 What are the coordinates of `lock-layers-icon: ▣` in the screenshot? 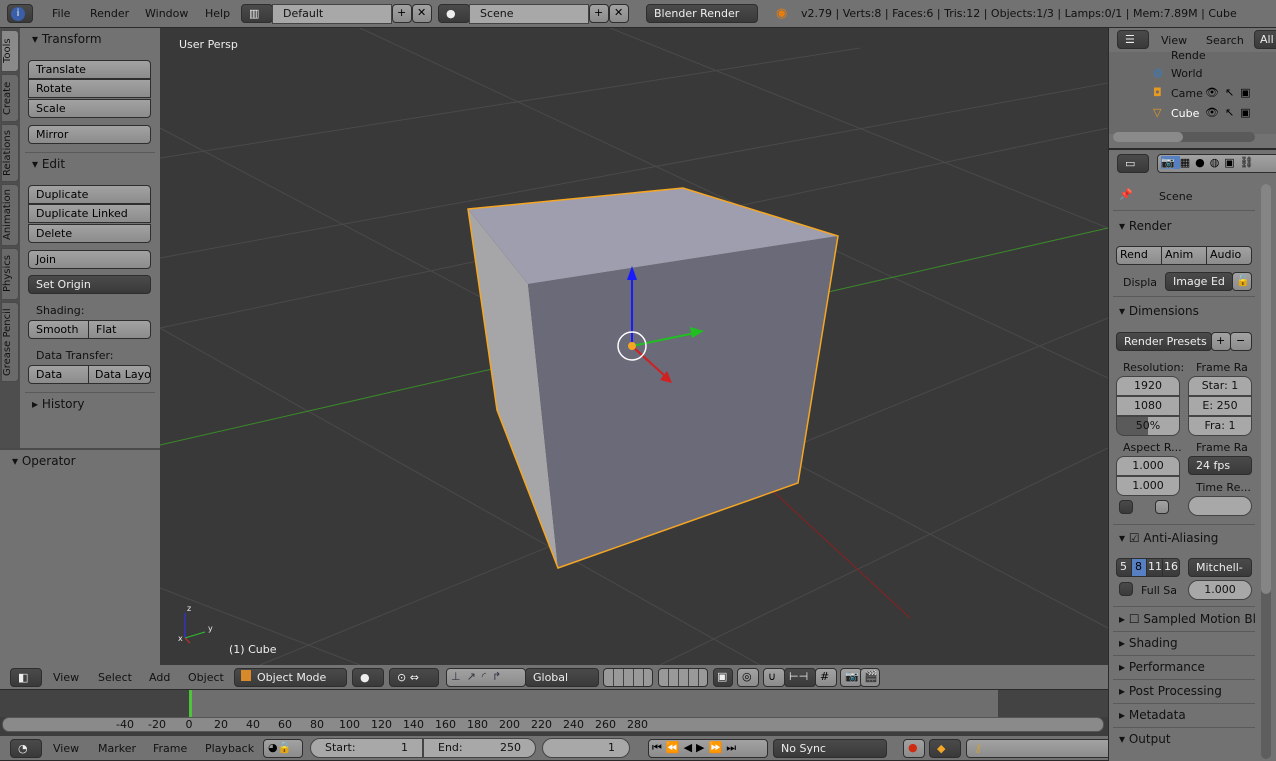 It's located at (723, 677).